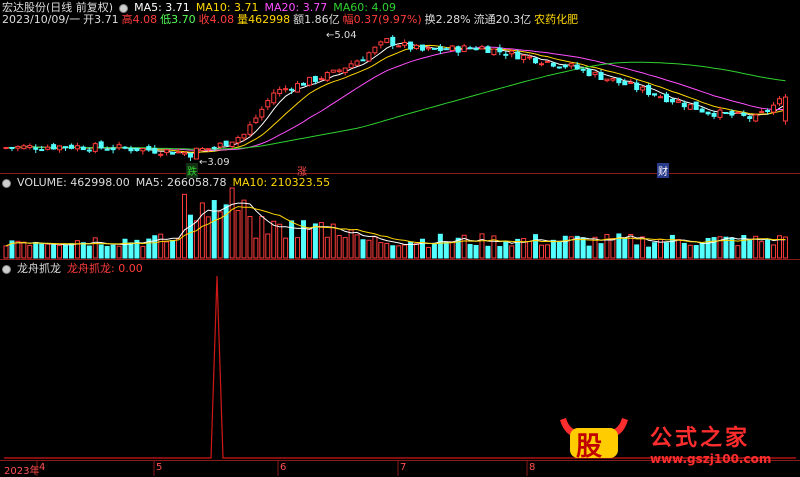 This screenshot has height=477, width=800. I want to click on x-axis-label-jul: 7, so click(403, 467).